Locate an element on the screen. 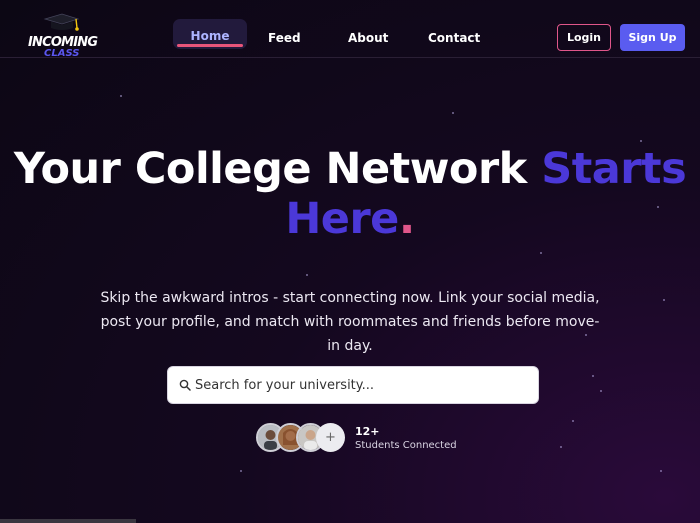 This screenshot has height=523, width=700. student-count-label: Students Connected is located at coordinates (406, 445).